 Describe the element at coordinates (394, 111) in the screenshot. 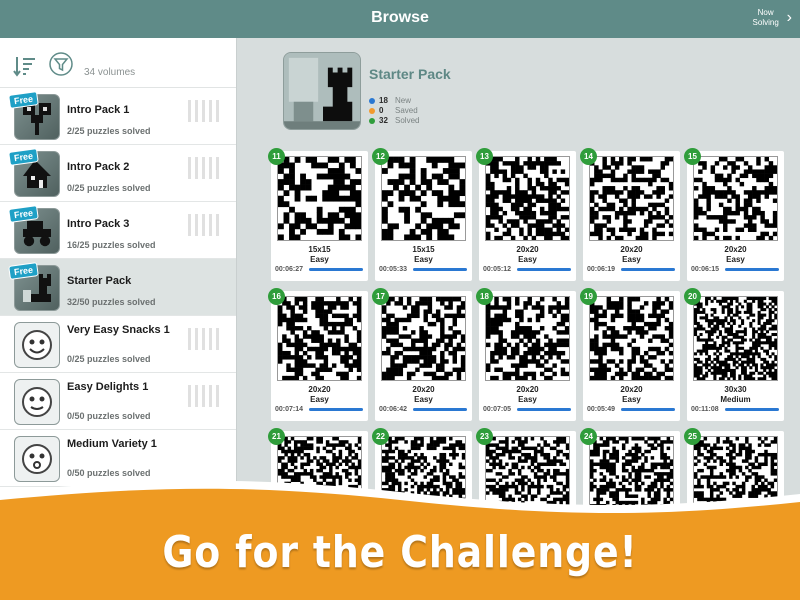

I see `legend-saved: 0 Saved` at that location.